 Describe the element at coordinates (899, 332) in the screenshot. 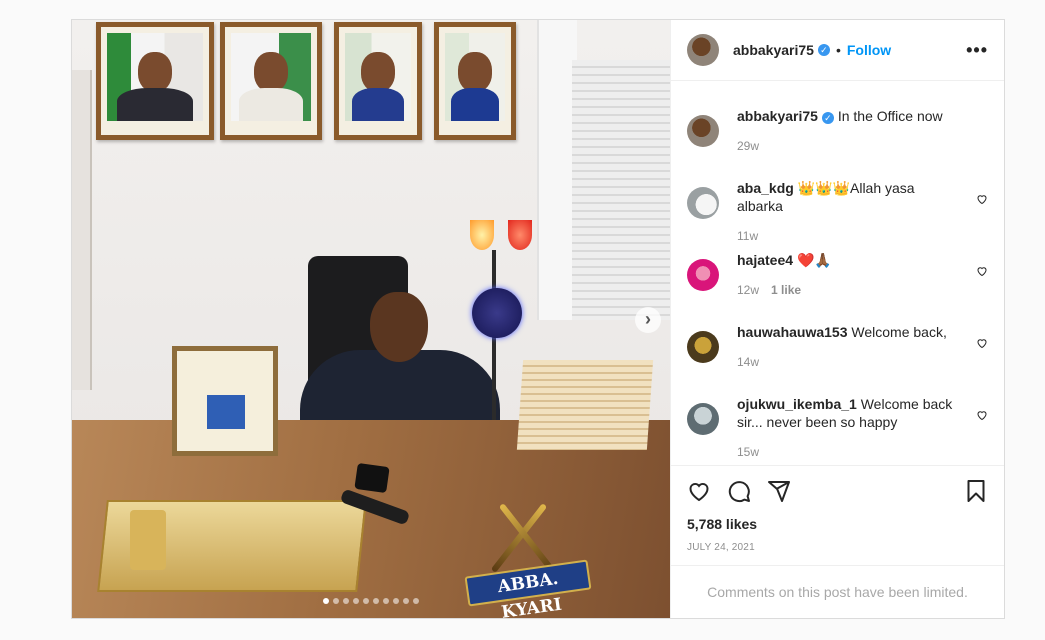

I see `comment-text: Welcome back,` at that location.